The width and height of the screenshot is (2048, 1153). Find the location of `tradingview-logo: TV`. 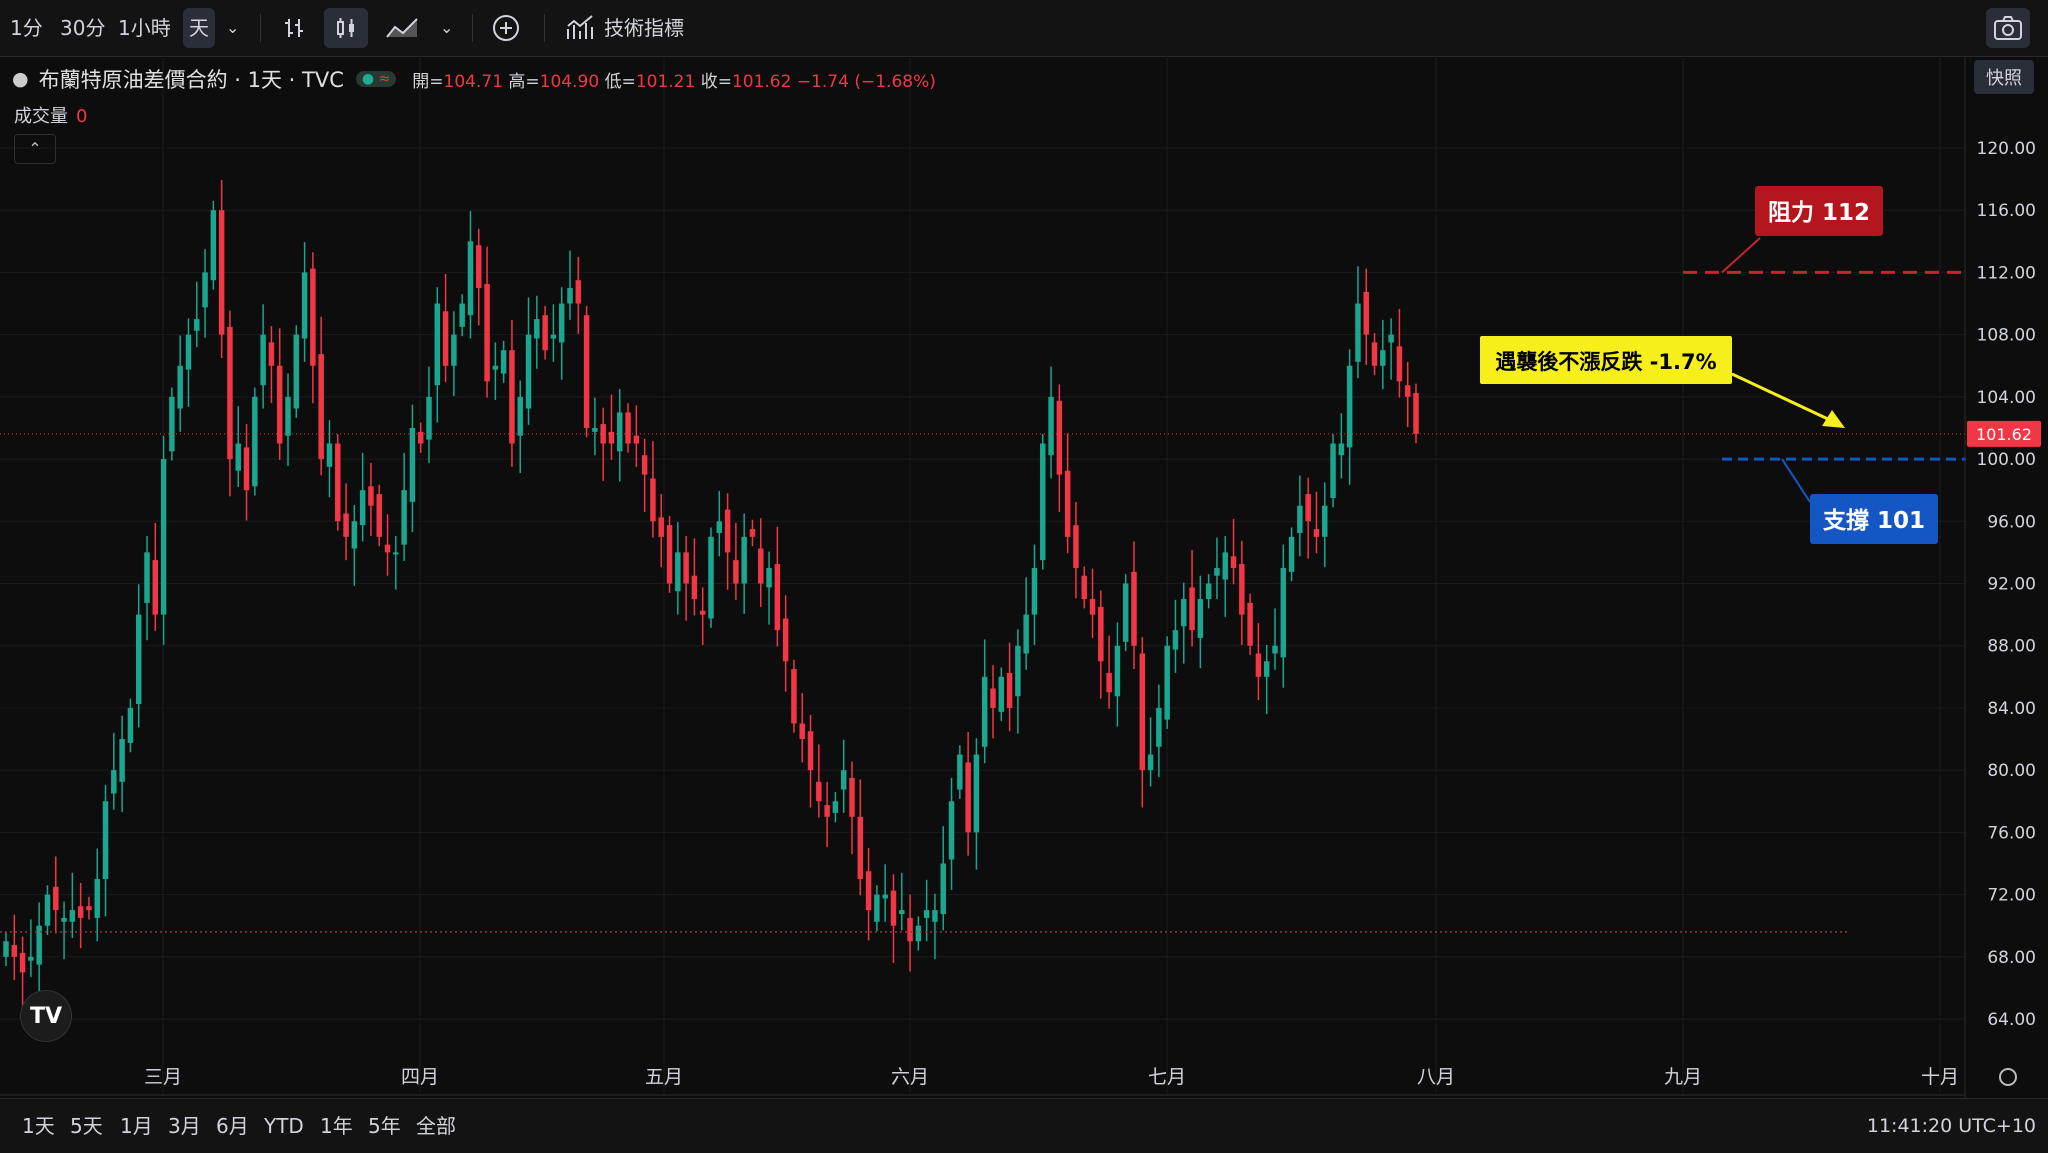

tradingview-logo: TV is located at coordinates (46, 1016).